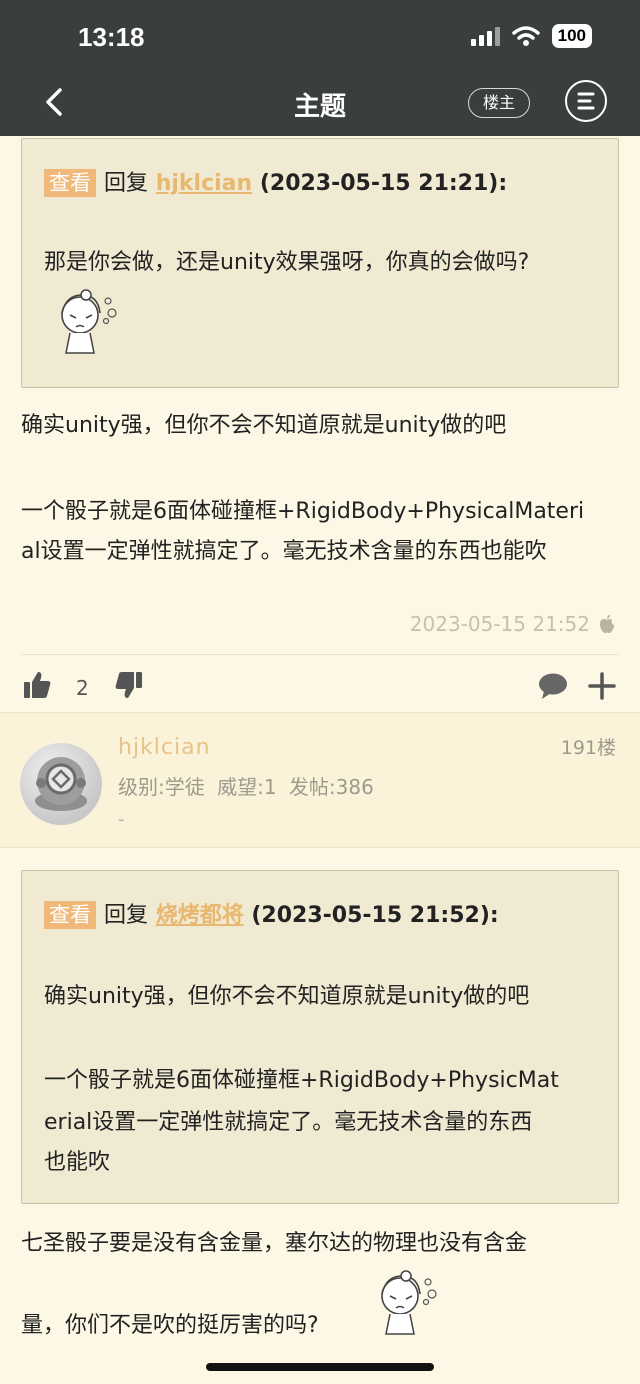  Describe the element at coordinates (264, 425) in the screenshot. I see `post-paragraph: 确实unity强，但你不会不知道原就是unity做的吧` at that location.